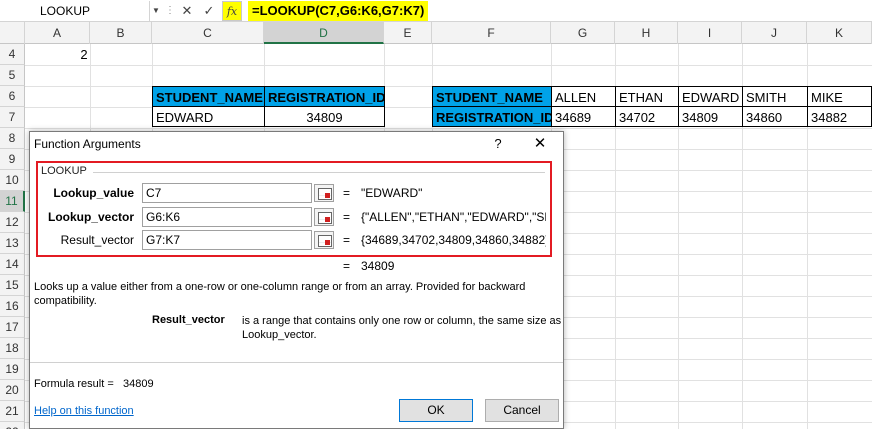  Describe the element at coordinates (492, 96) in the screenshot. I see `cell-f6: STUDENT_NAME` at that location.